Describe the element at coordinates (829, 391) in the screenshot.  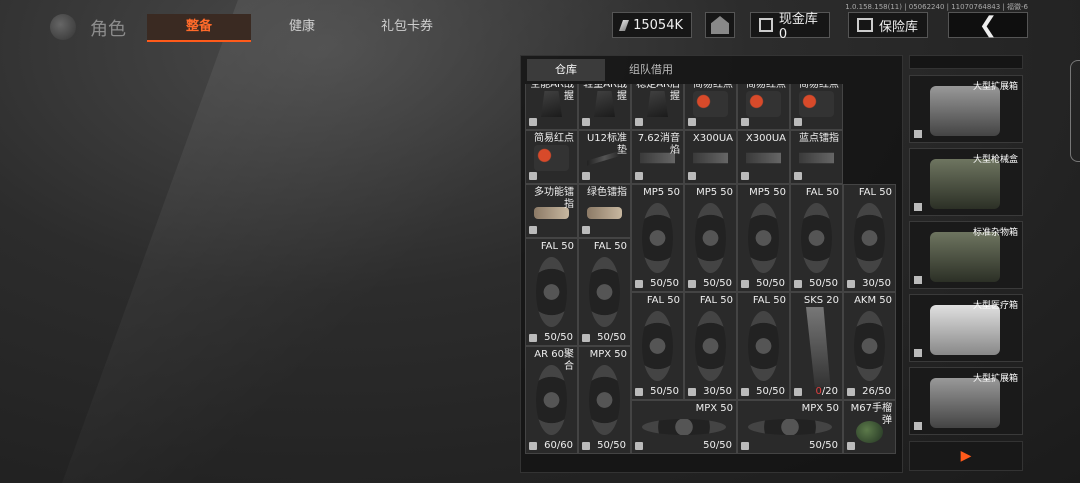
I see `item-count-capacity: /20` at that location.